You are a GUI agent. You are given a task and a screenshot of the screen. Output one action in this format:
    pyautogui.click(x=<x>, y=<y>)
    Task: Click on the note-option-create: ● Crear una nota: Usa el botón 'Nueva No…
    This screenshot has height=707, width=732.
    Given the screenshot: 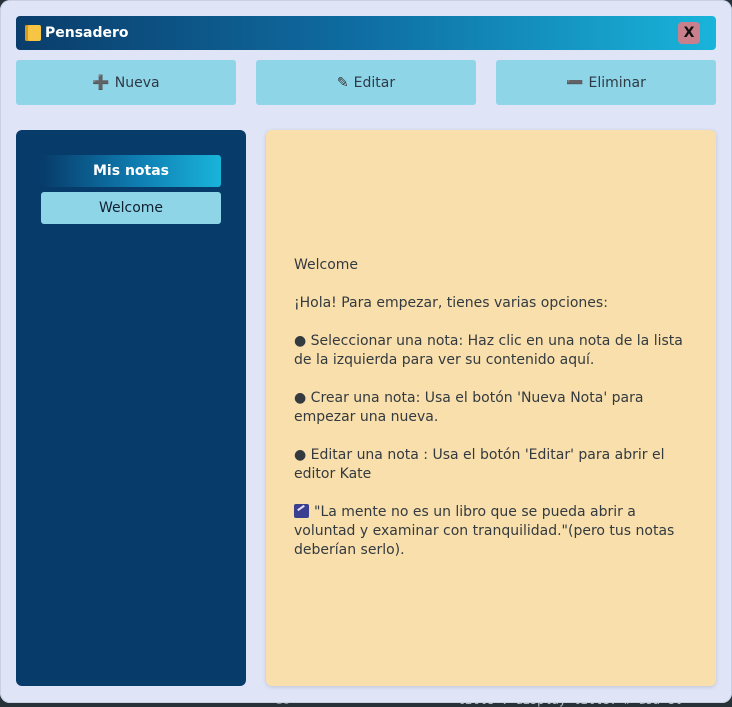 What is the action you would take?
    pyautogui.click(x=469, y=407)
    